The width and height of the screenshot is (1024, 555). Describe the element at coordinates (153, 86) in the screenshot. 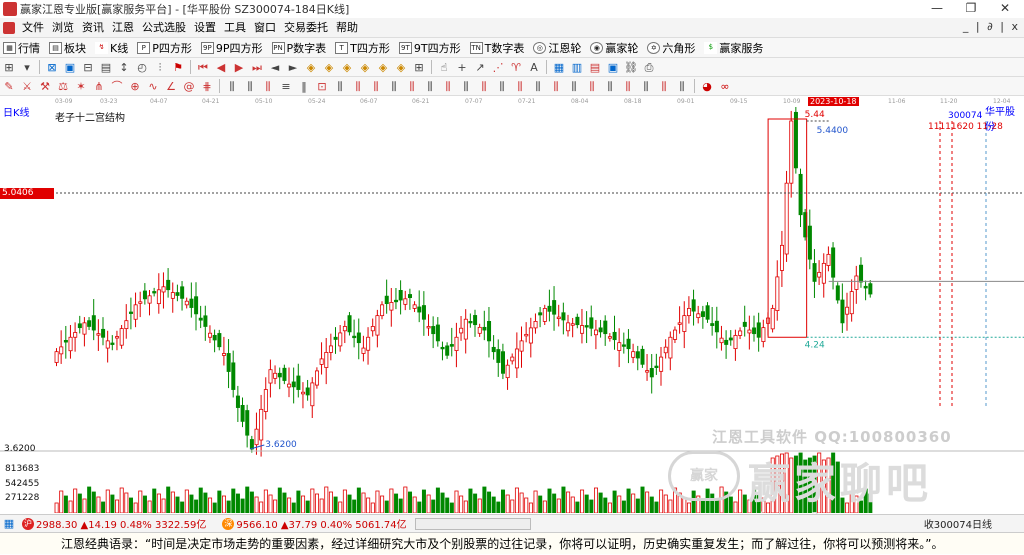

I see `wave-icon: ∿` at that location.